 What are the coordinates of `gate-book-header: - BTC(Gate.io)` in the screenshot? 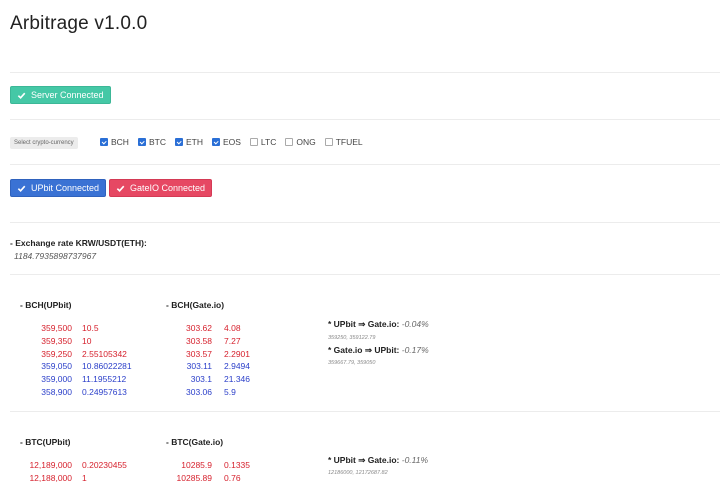 It's located at (195, 442).